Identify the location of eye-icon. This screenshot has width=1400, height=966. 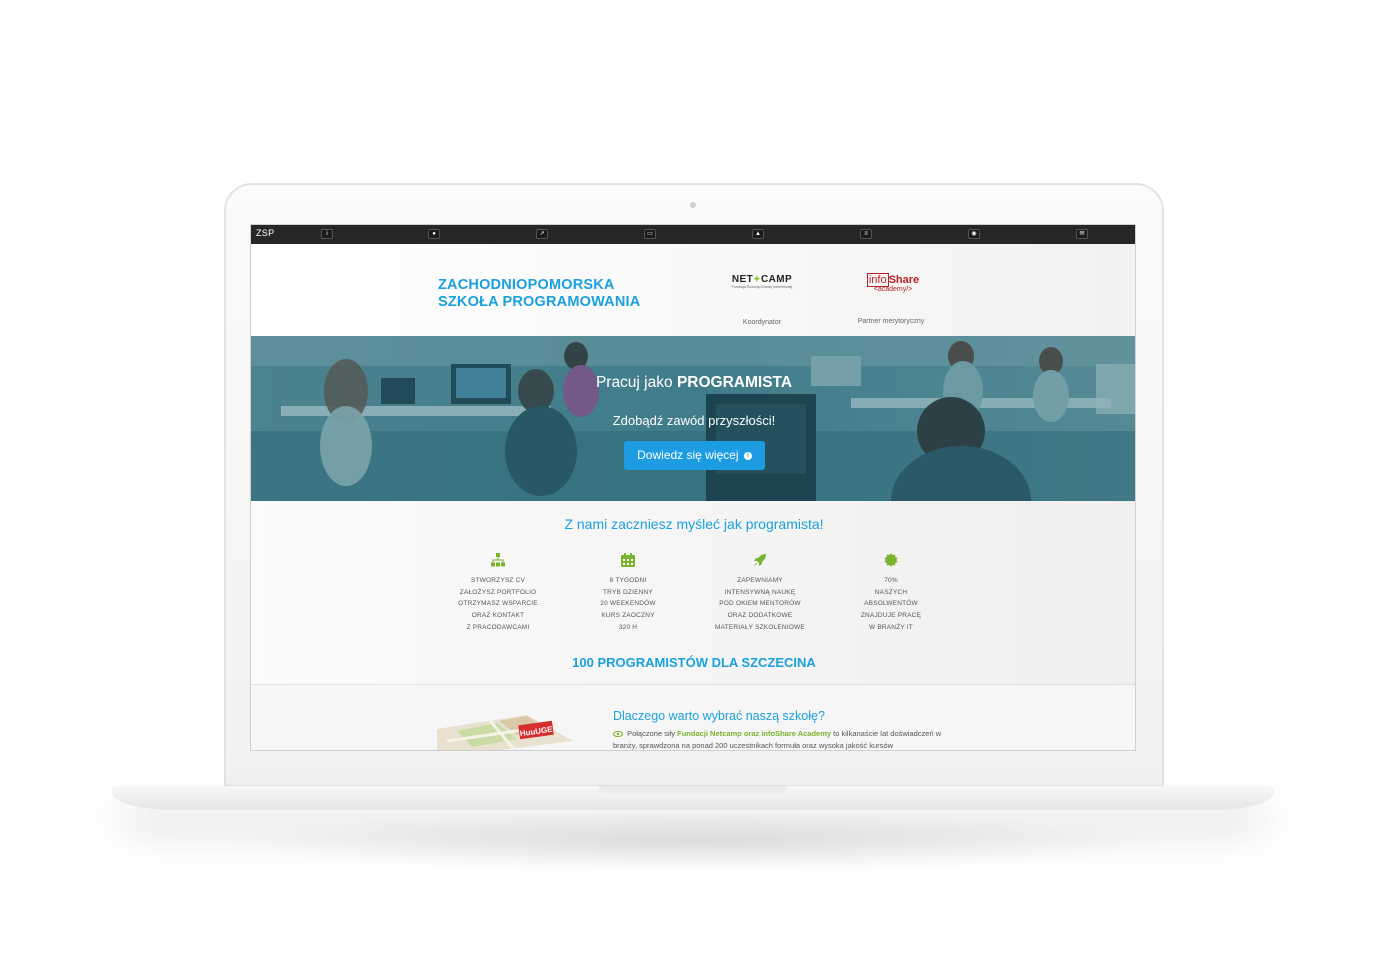
(618, 734).